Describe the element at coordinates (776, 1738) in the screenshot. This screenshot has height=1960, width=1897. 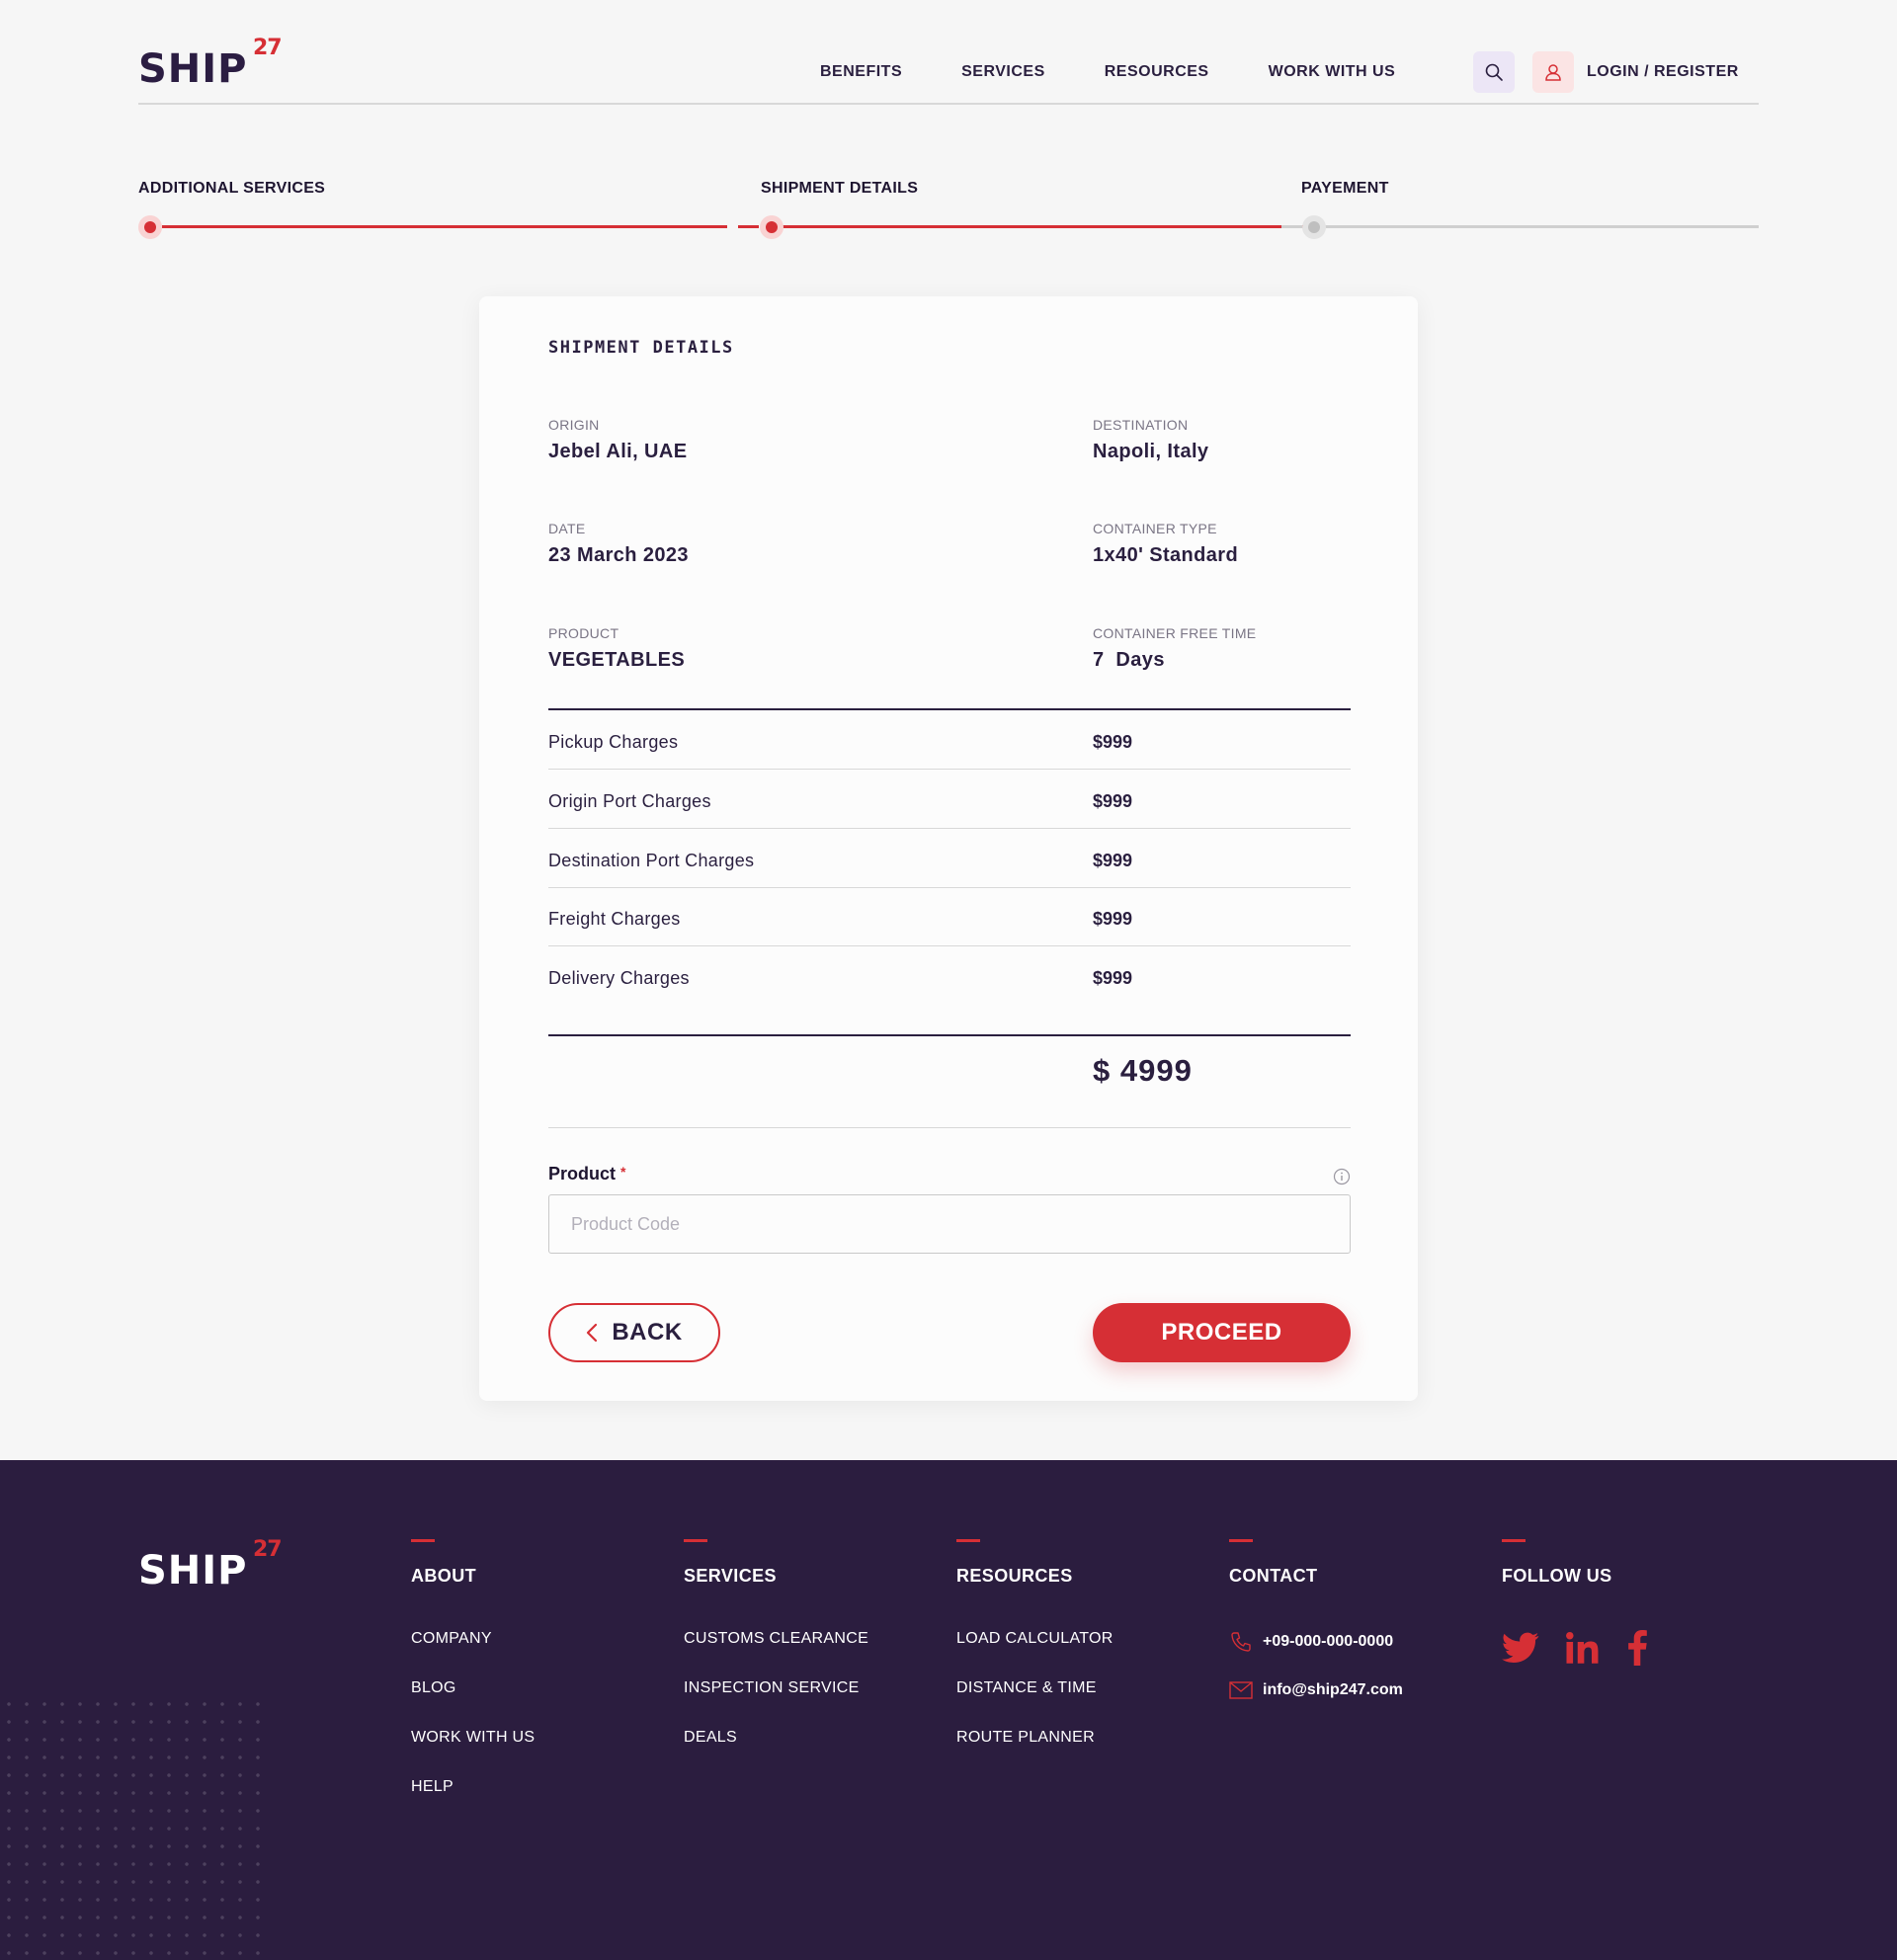
I see `footer-link-deals: DEALS` at that location.